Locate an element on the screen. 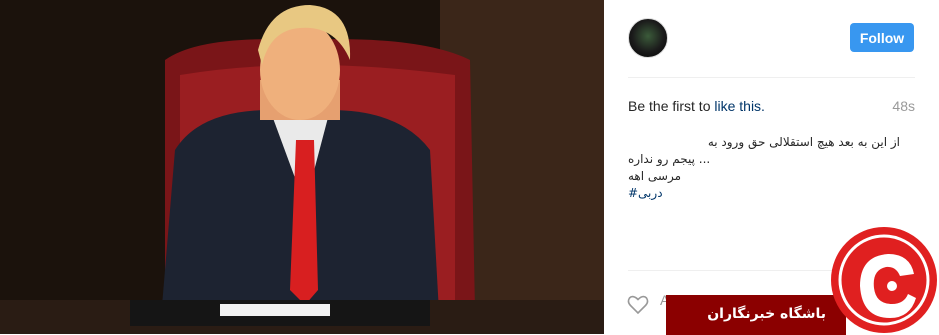 This screenshot has height=335, width=939. caption-line-1: از این به بعد هیچ استقلالی حق ورود به is located at coordinates (803, 142).